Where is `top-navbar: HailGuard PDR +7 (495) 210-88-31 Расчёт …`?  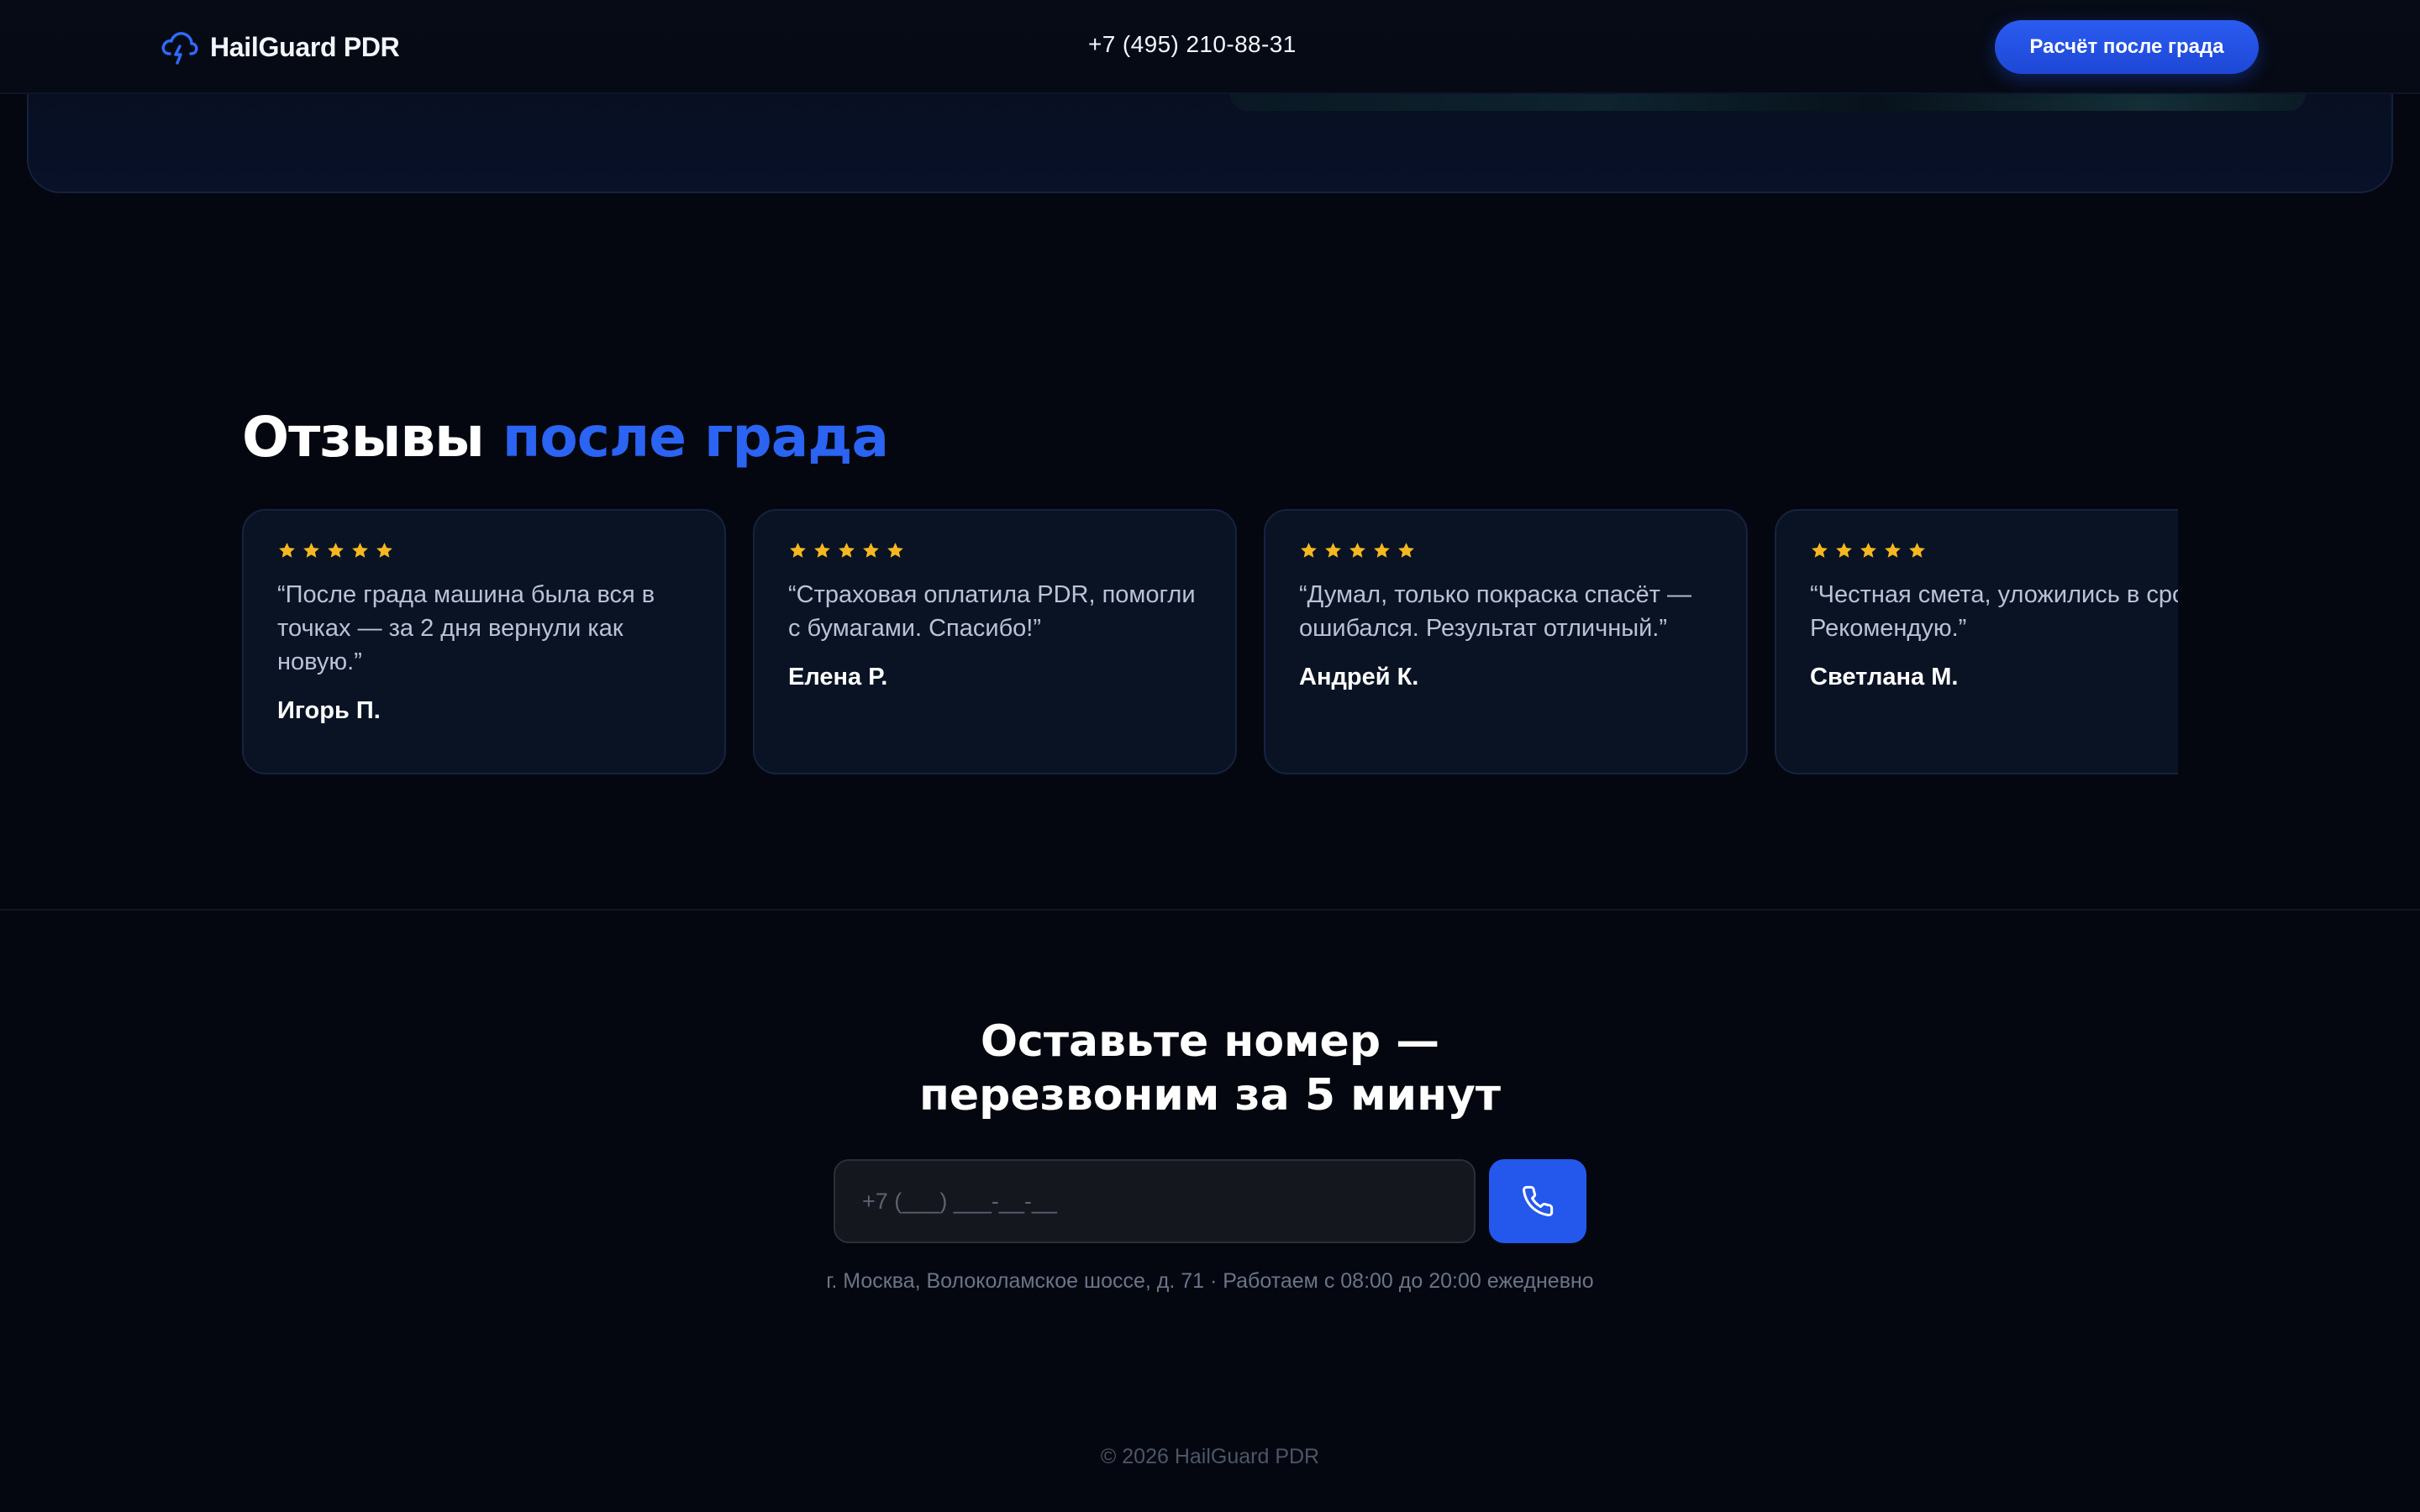 top-navbar: HailGuard PDR +7 (495) 210-88-31 Расчёт … is located at coordinates (1210, 47).